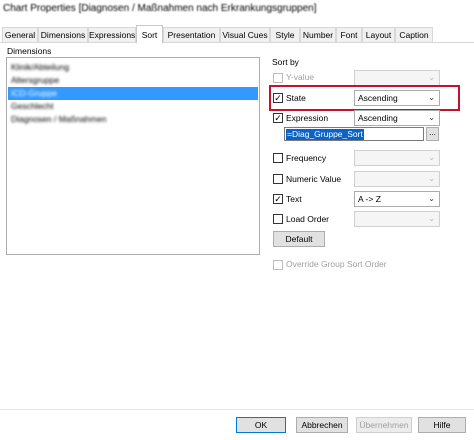  What do you see at coordinates (133, 119) in the screenshot?
I see `list-item: Diagnosen / Maßnahmen` at bounding box center [133, 119].